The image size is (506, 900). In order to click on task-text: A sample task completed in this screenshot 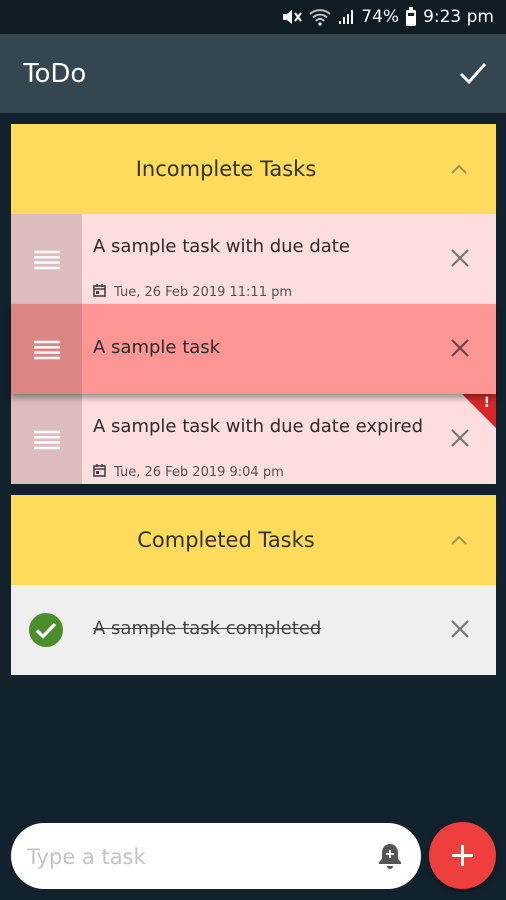, I will do `click(207, 628)`.